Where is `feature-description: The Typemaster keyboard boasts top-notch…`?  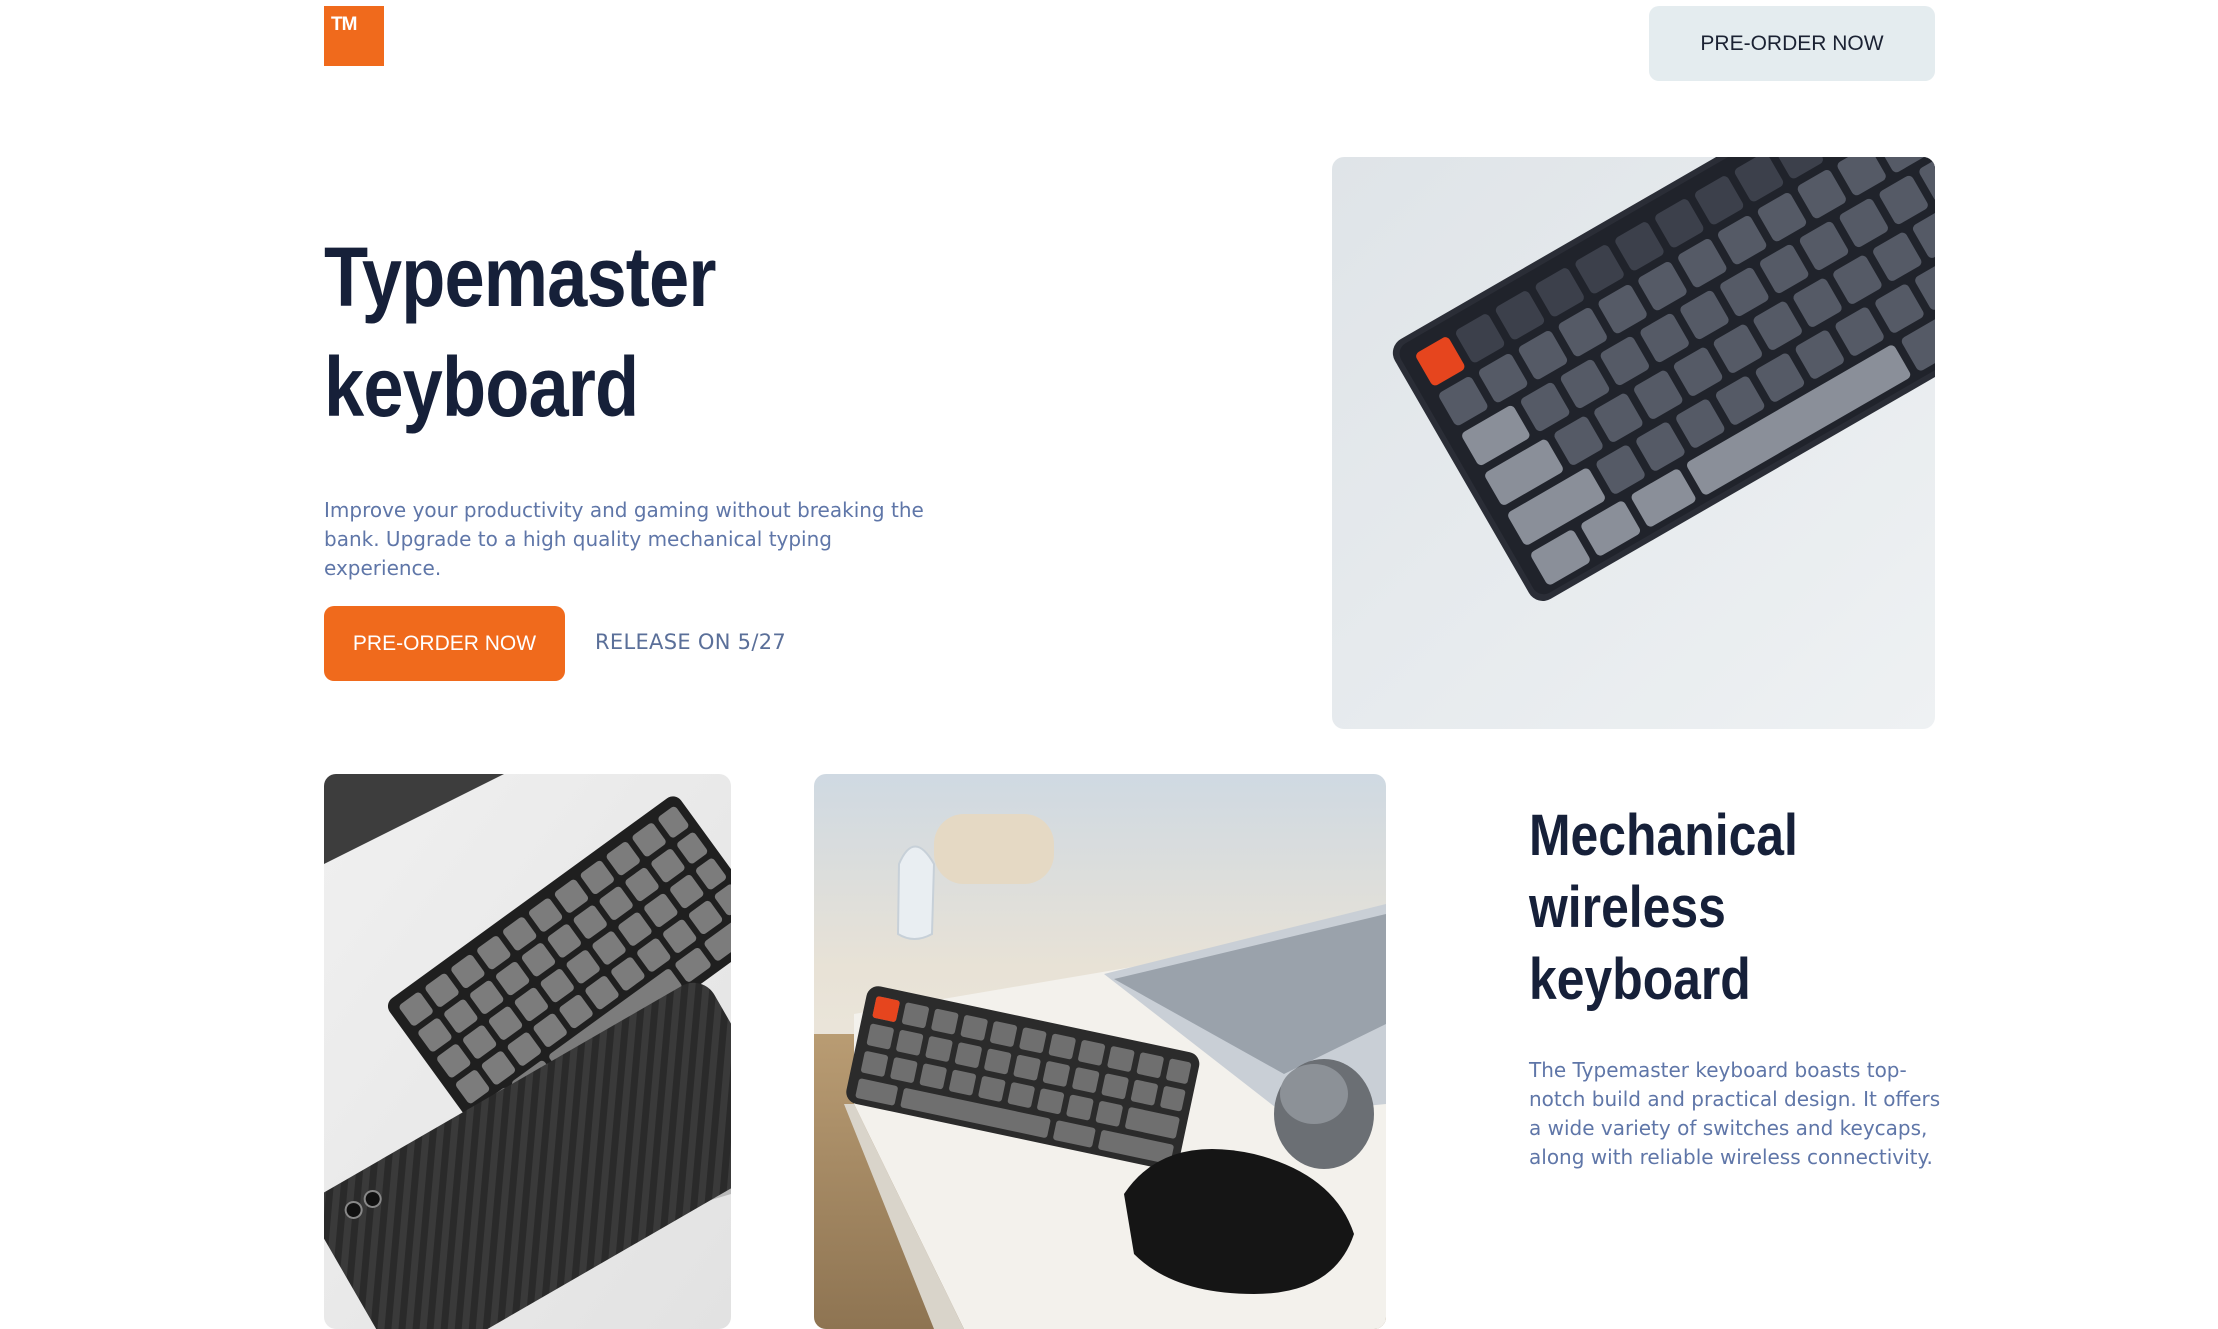
feature-description: The Typemaster keyboard boasts top-notch… is located at coordinates (1735, 1113).